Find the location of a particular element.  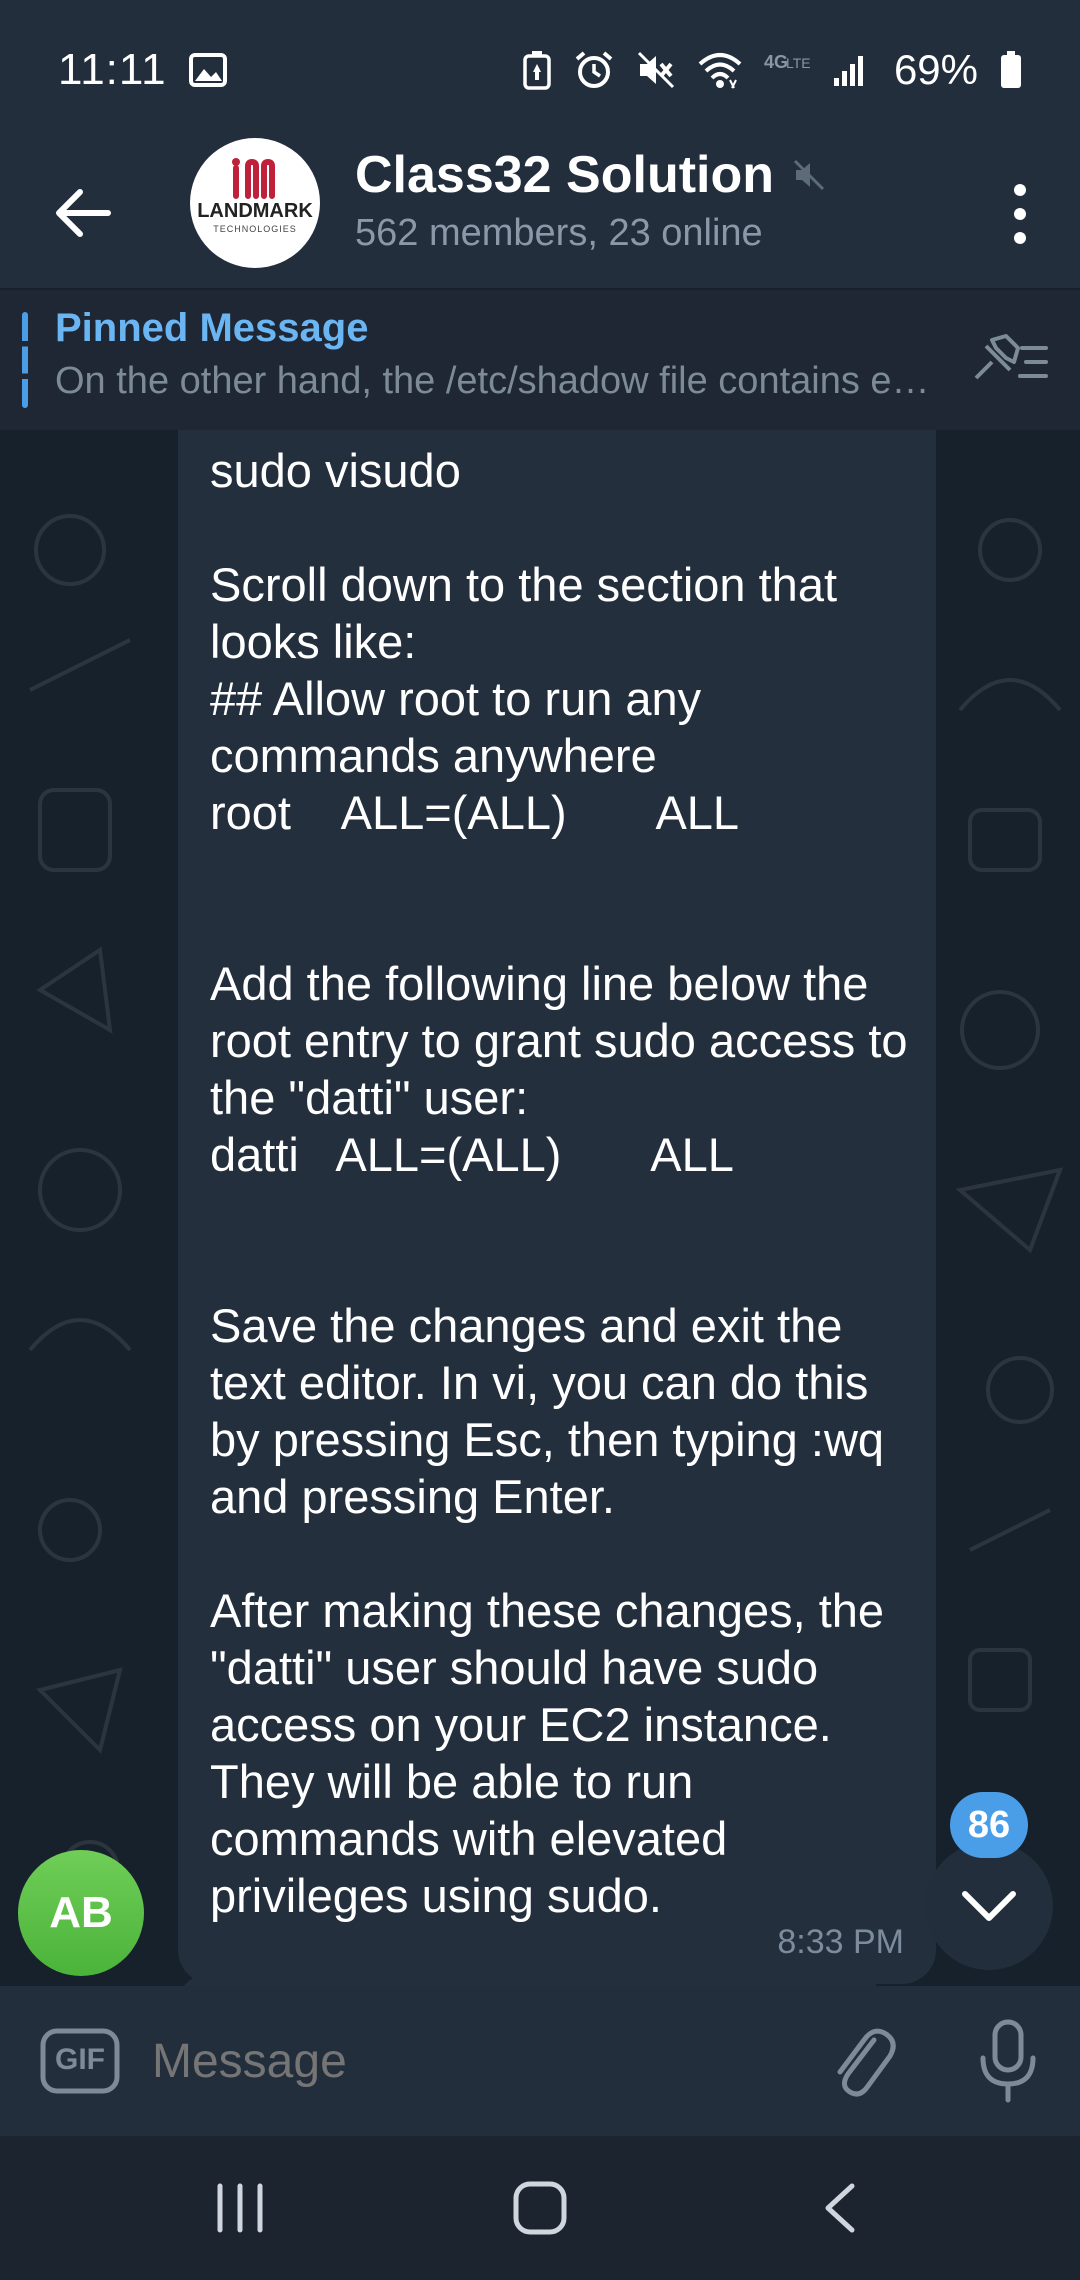

attach-button is located at coordinates (863, 2061).